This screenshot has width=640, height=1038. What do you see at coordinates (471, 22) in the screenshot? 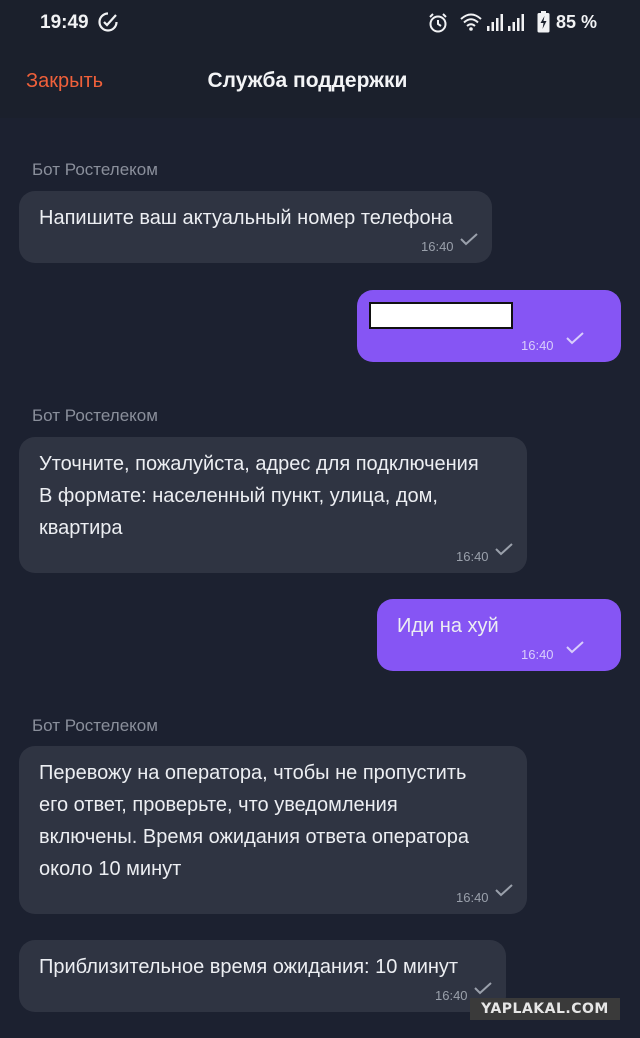
I see `wifi-icon` at bounding box center [471, 22].